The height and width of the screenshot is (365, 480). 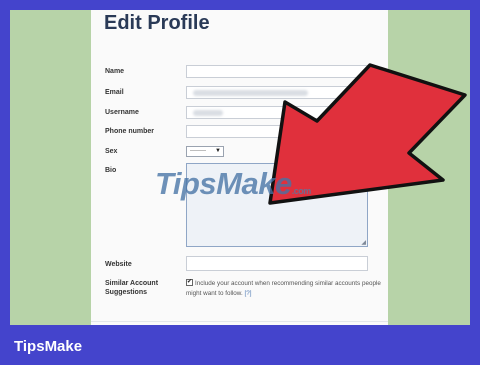 What do you see at coordinates (48, 346) in the screenshot?
I see `brand-logo: TipsMake` at bounding box center [48, 346].